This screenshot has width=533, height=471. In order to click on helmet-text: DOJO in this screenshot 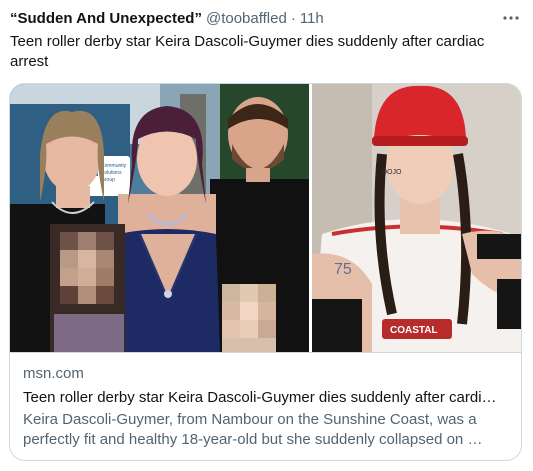, I will do `click(392, 172)`.